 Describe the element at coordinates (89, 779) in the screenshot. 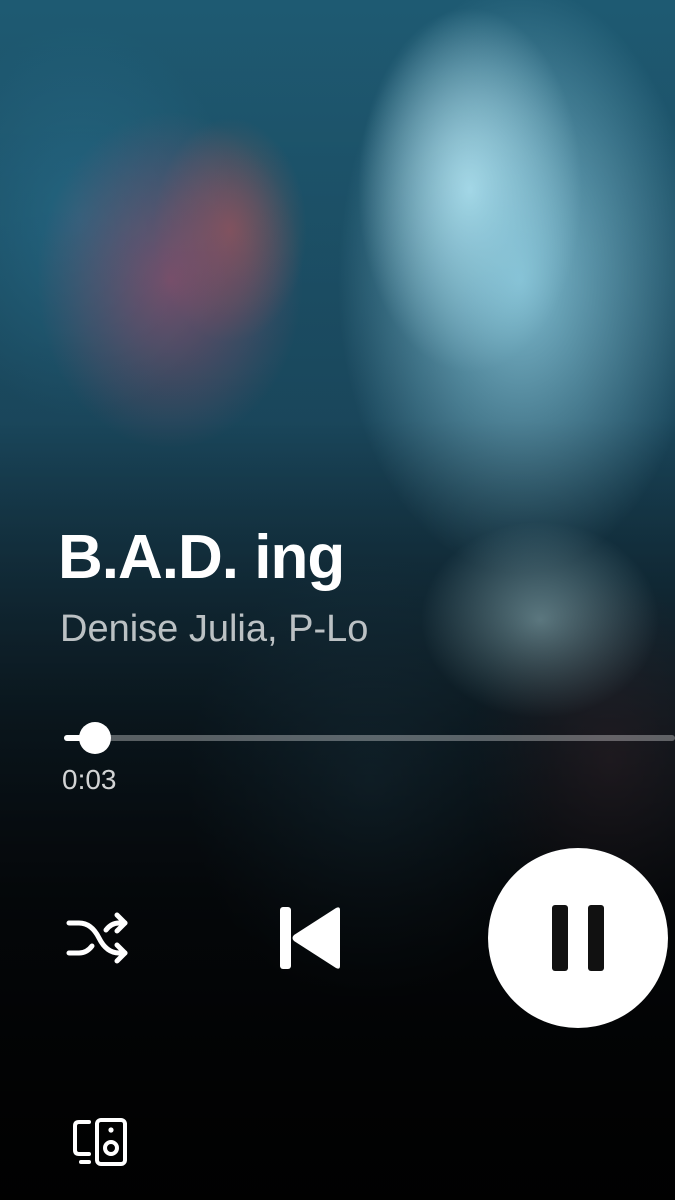

I see `elapsed-time: 0:03` at that location.